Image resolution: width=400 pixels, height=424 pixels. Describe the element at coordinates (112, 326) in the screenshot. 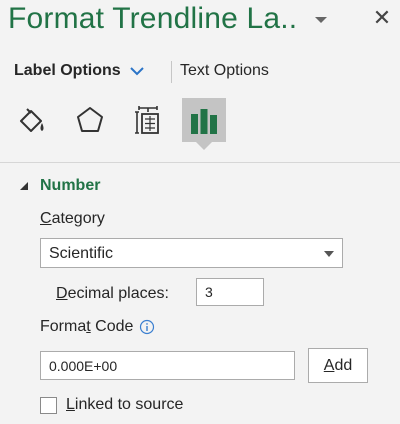

I see `format-code-label-after: Code` at that location.